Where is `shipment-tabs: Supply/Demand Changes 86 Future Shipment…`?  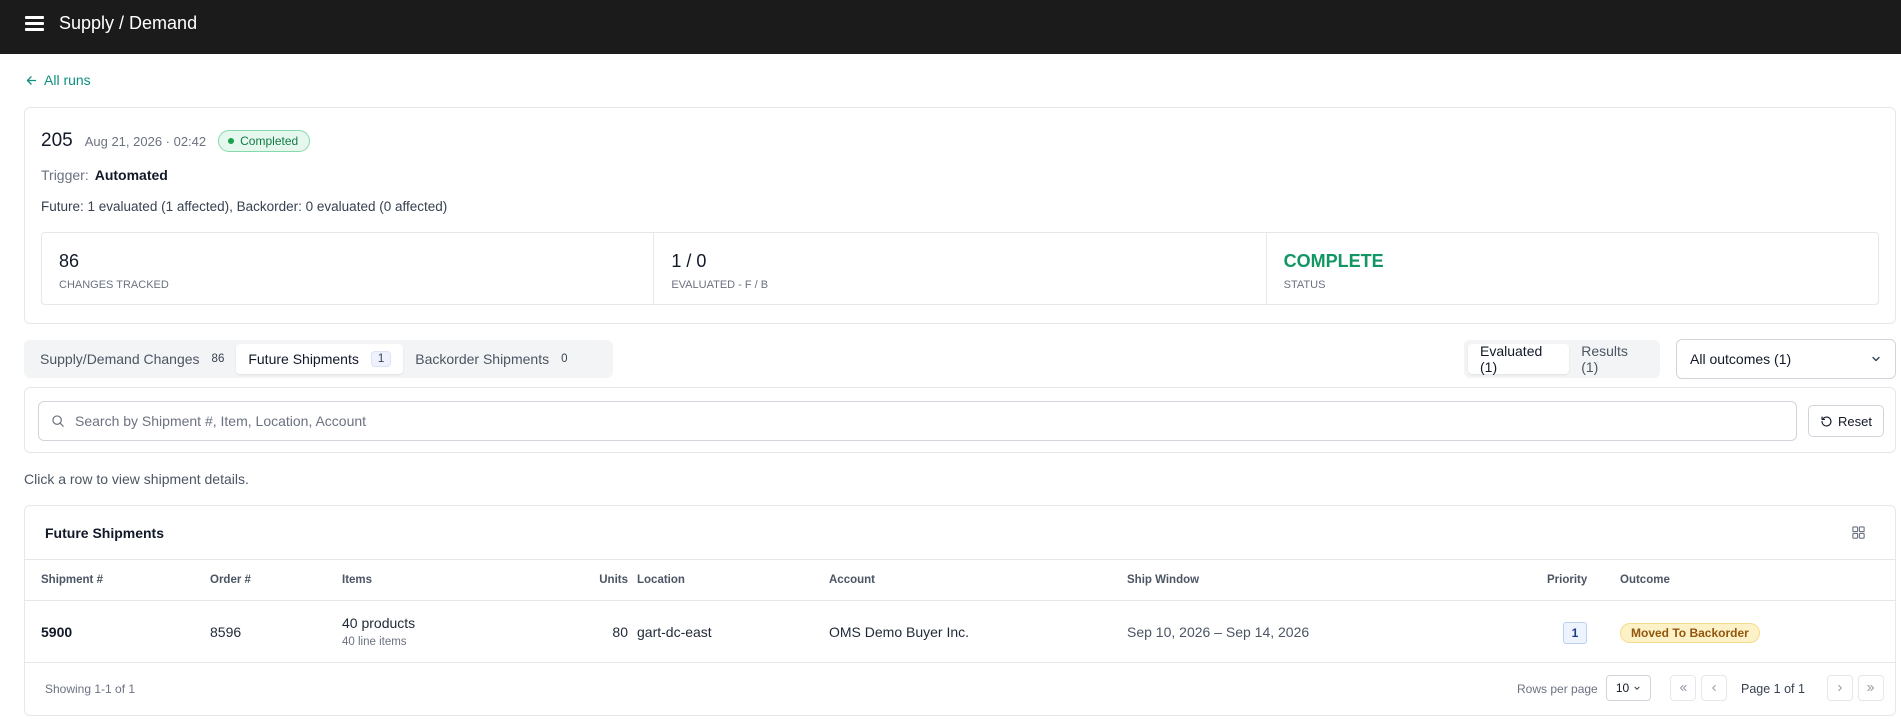 shipment-tabs: Supply/Demand Changes 86 Future Shipment… is located at coordinates (318, 359).